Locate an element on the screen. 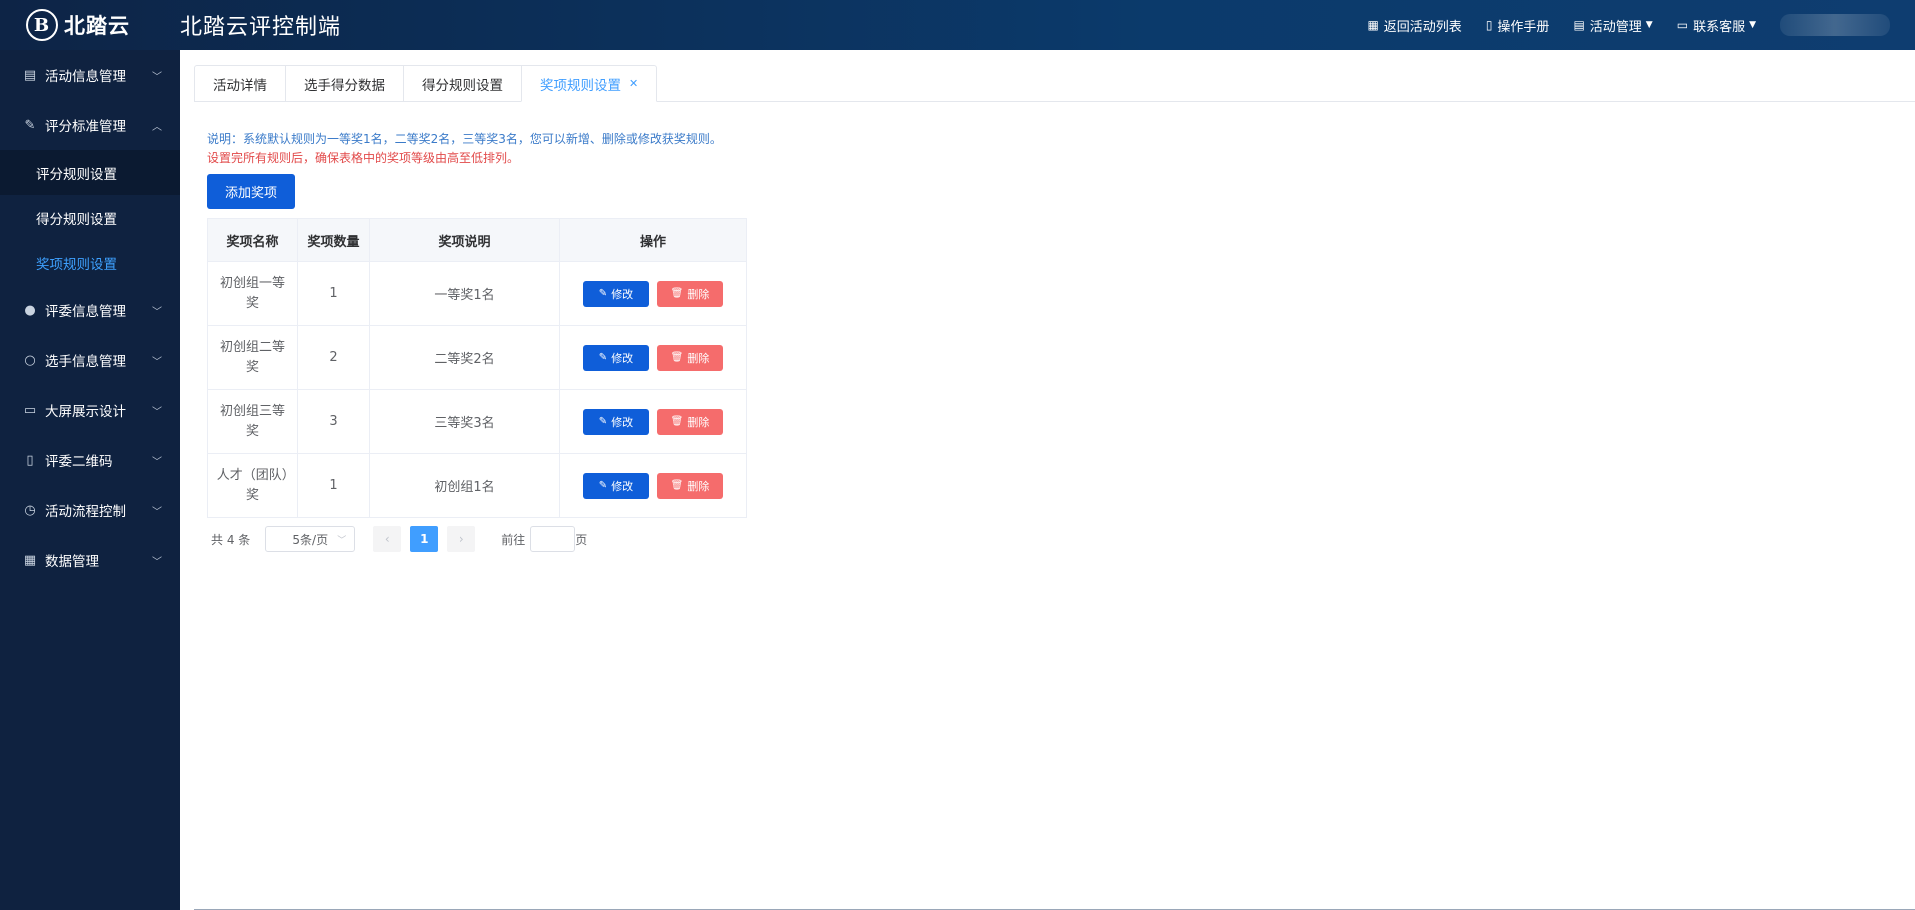 This screenshot has width=1915, height=910. header-nav: ▦ 返回活动列表 ▯ 操作手册 ▤ 活动管理 ▼ ▭ 联系客服 ▼ is located at coordinates (1641, 25).